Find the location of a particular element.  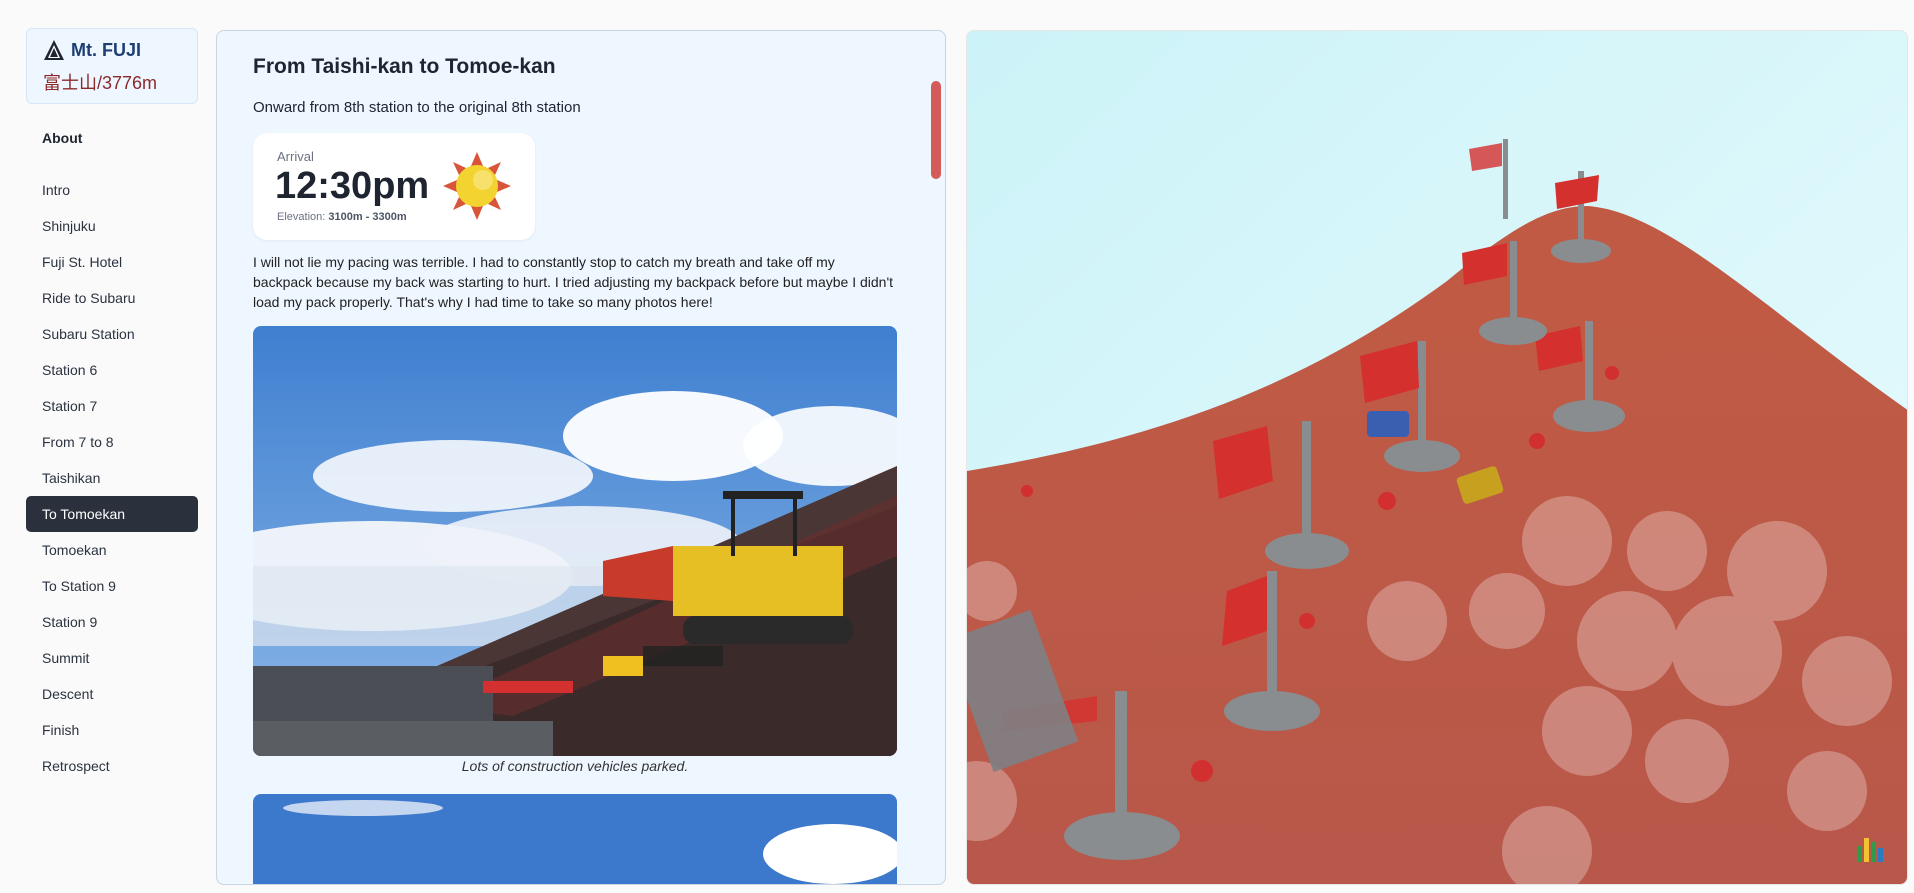

arrival-card: Arrival 12:30pm Elevation: 3100m - 3300m is located at coordinates (394, 186).